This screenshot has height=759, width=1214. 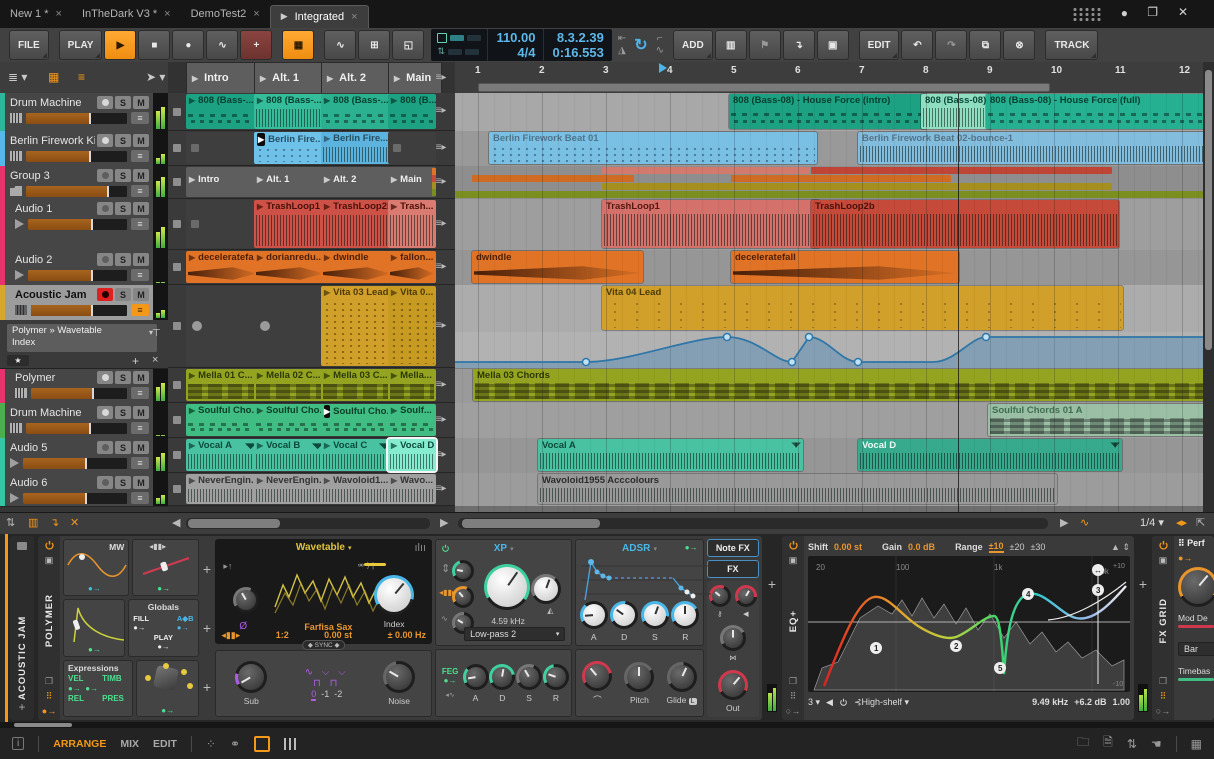 What do you see at coordinates (33, 522) in the screenshot?
I see `layout-icon: ▥` at bounding box center [33, 522].